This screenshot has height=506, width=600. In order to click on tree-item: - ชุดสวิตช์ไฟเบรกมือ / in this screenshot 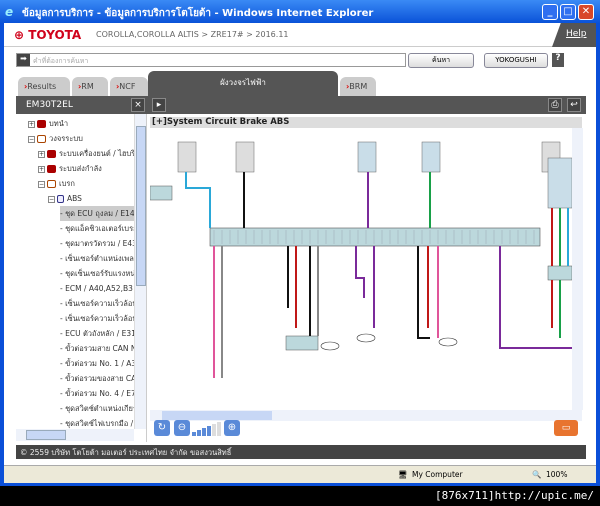, I will do `click(96, 422)`.